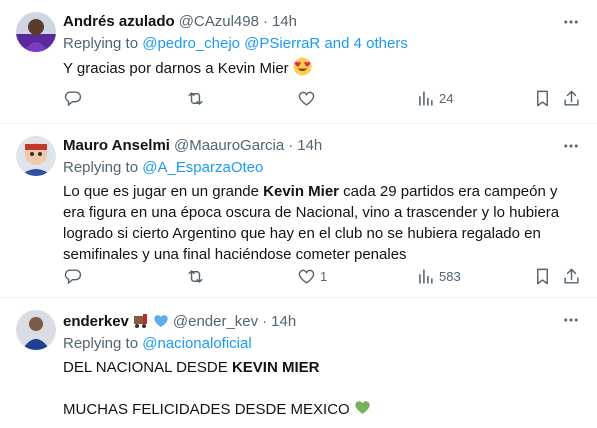 The height and width of the screenshot is (428, 597). I want to click on like-button: 1, so click(312, 276).